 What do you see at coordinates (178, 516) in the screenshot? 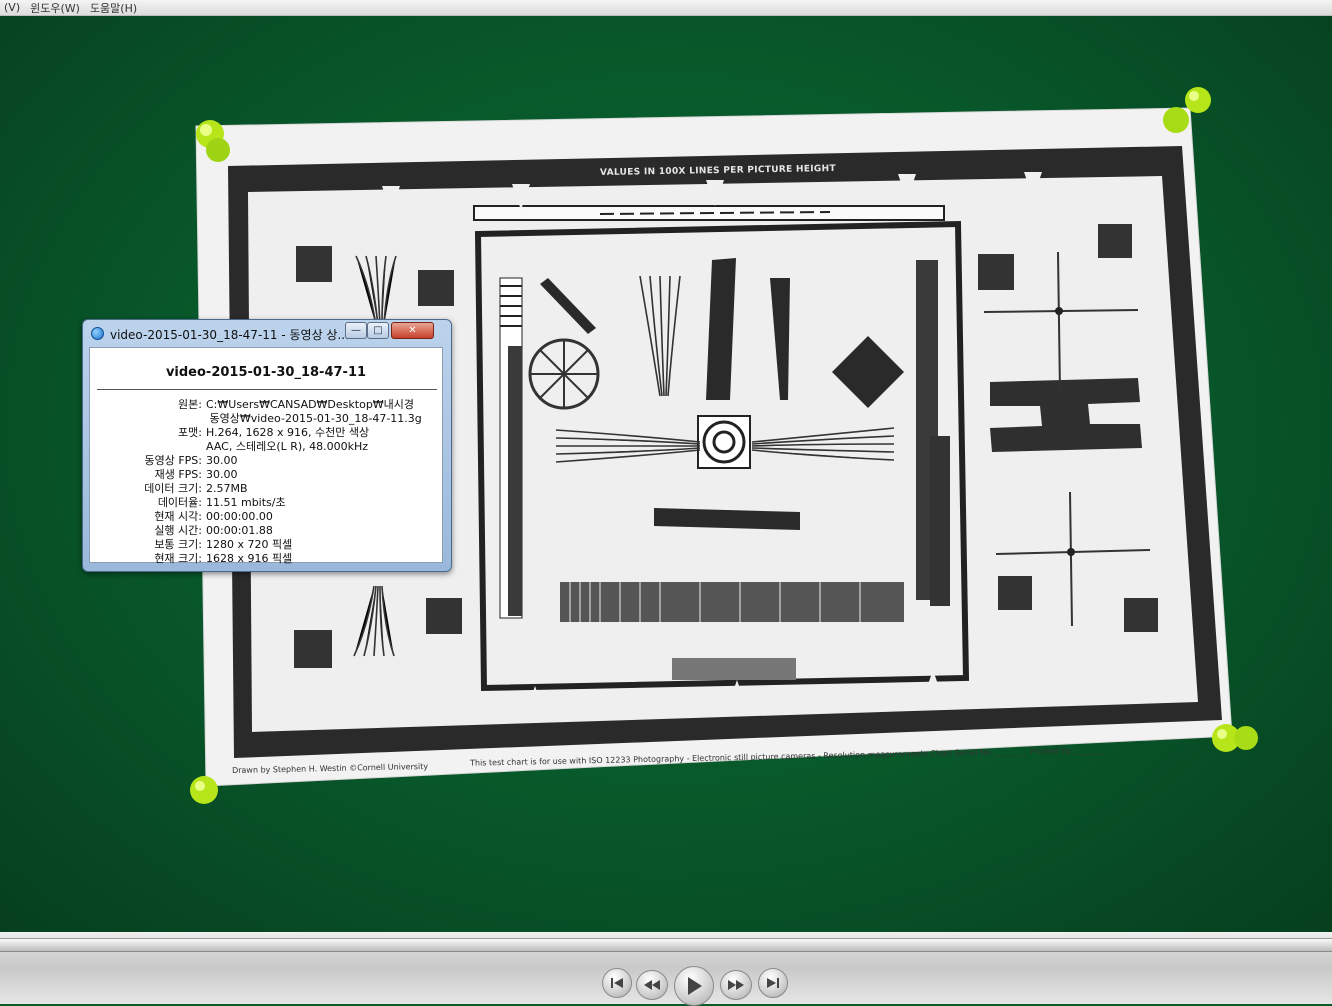
I see `info-label: 현재 시각:` at bounding box center [178, 516].